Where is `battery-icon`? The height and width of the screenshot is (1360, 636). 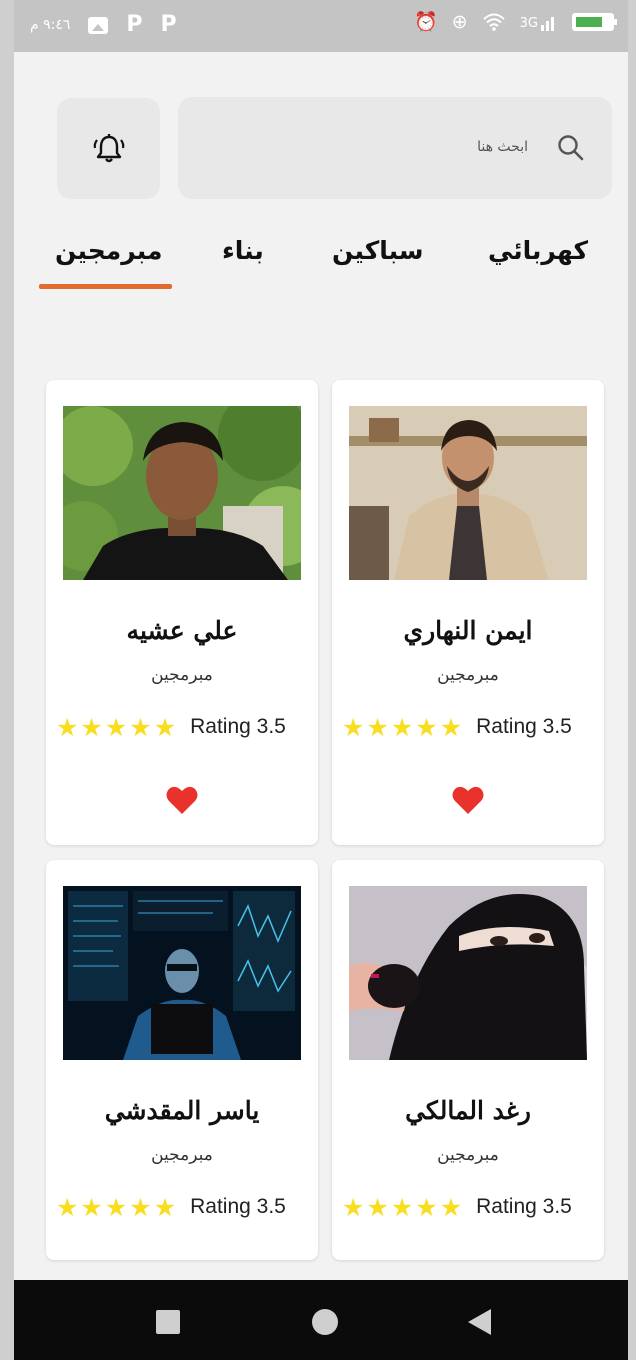
battery-icon is located at coordinates (594, 22).